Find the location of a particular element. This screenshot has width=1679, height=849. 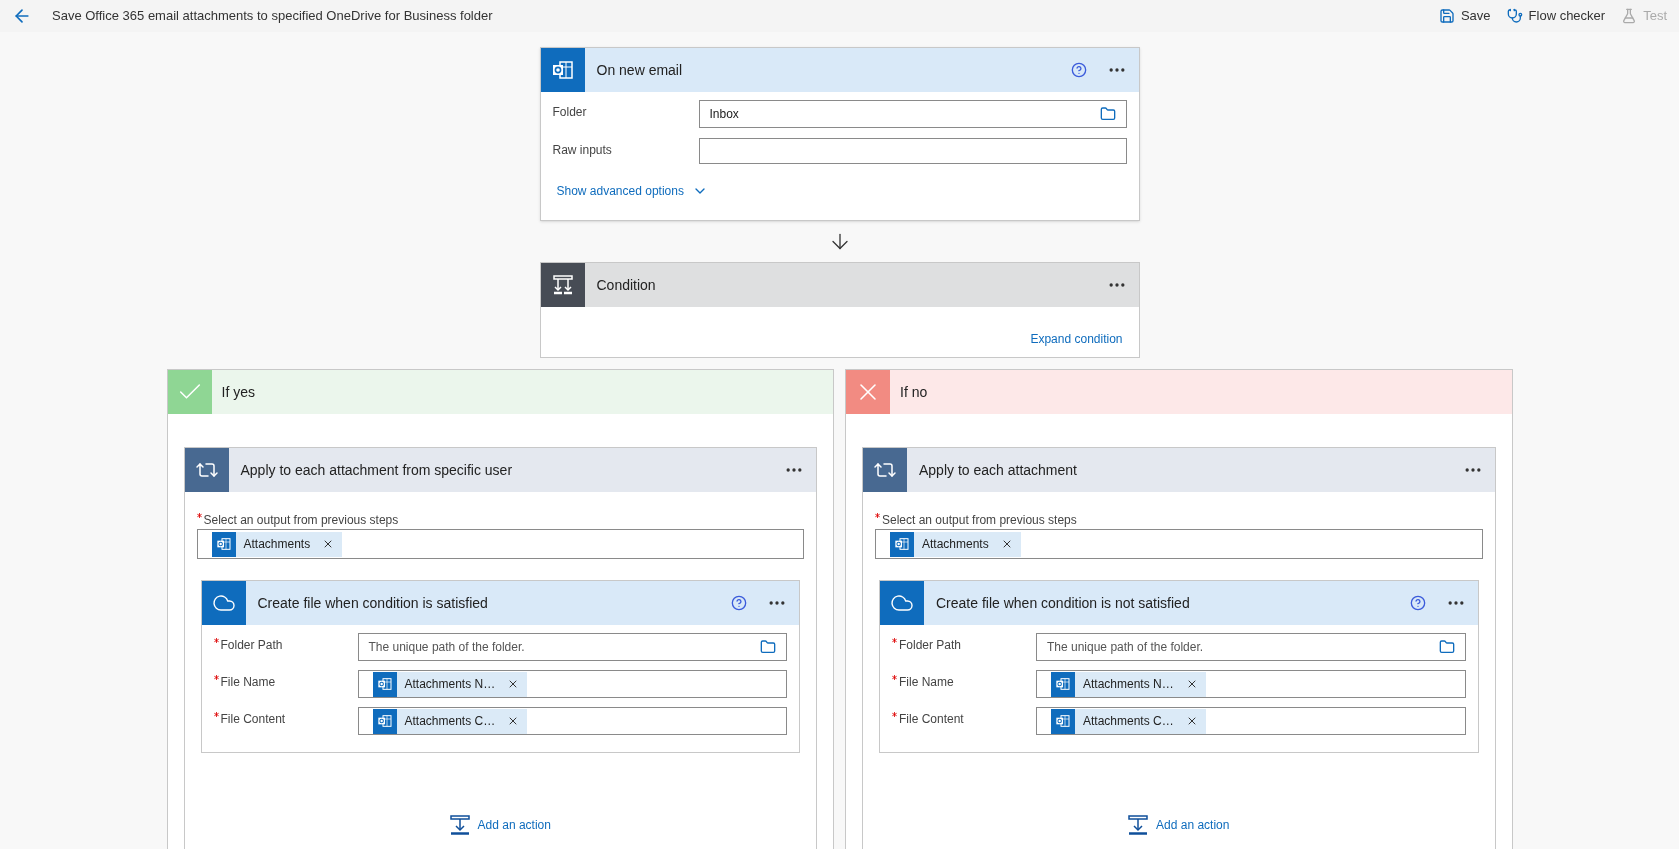

card-header: Condition is located at coordinates (839, 285).